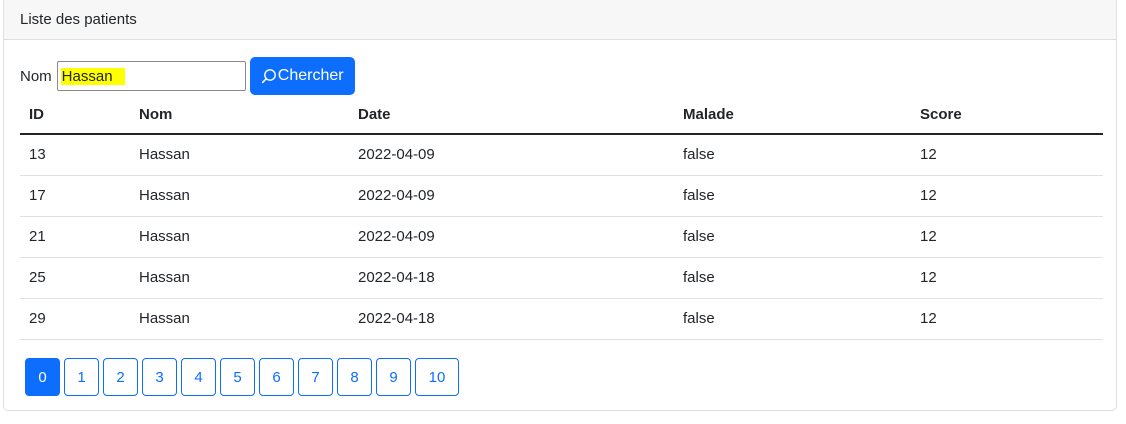 The height and width of the screenshot is (424, 1126). Describe the element at coordinates (75, 278) in the screenshot. I see `cell-id: 25` at that location.